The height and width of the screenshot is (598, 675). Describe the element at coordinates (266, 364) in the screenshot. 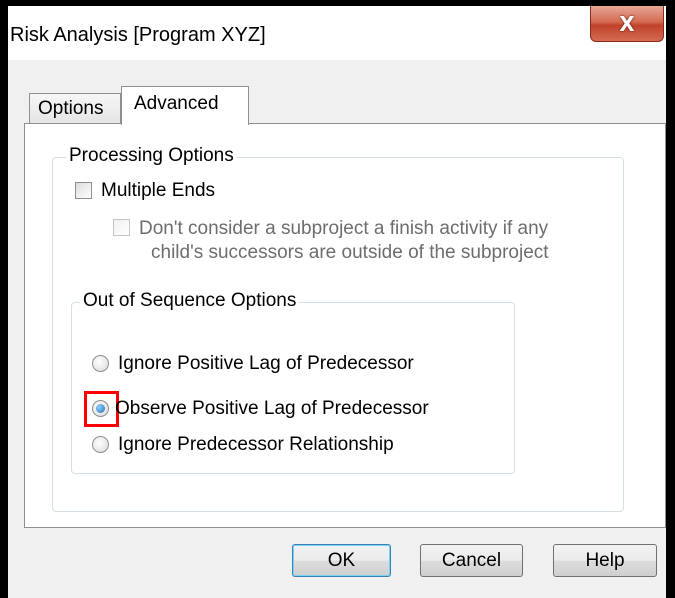

I see `radio-label: Ignore Positive Lag of Predecessor` at that location.